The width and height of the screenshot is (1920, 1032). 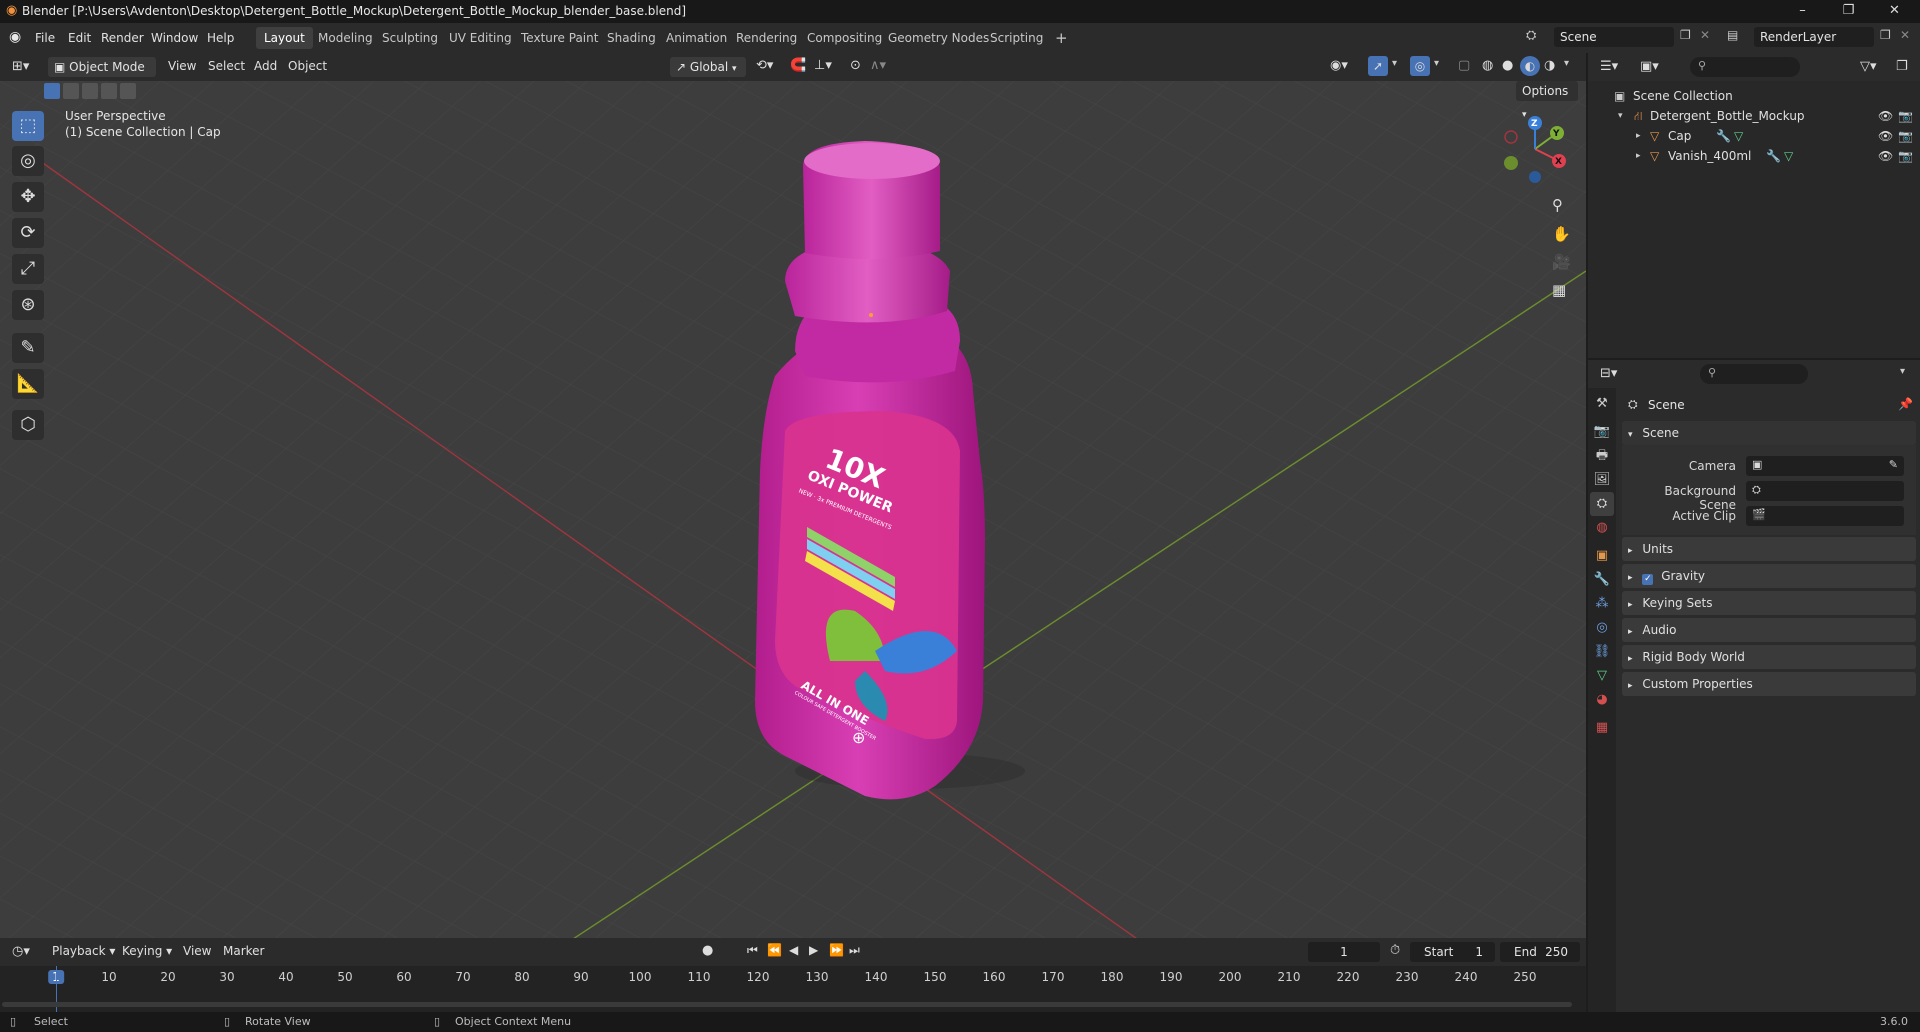 What do you see at coordinates (836, 950) in the screenshot?
I see `jump-keyframe-forward-icon: ⏩` at bounding box center [836, 950].